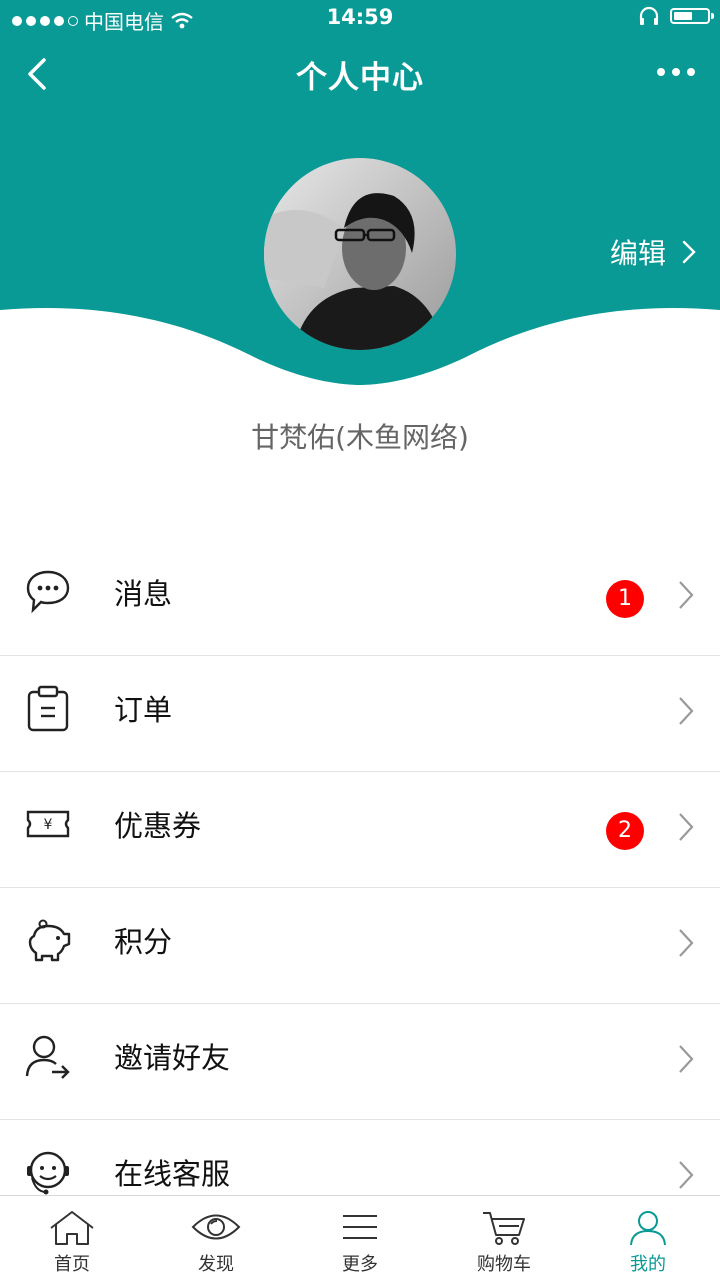  What do you see at coordinates (504, 1264) in the screenshot?
I see `tab-label: 购物车` at bounding box center [504, 1264].